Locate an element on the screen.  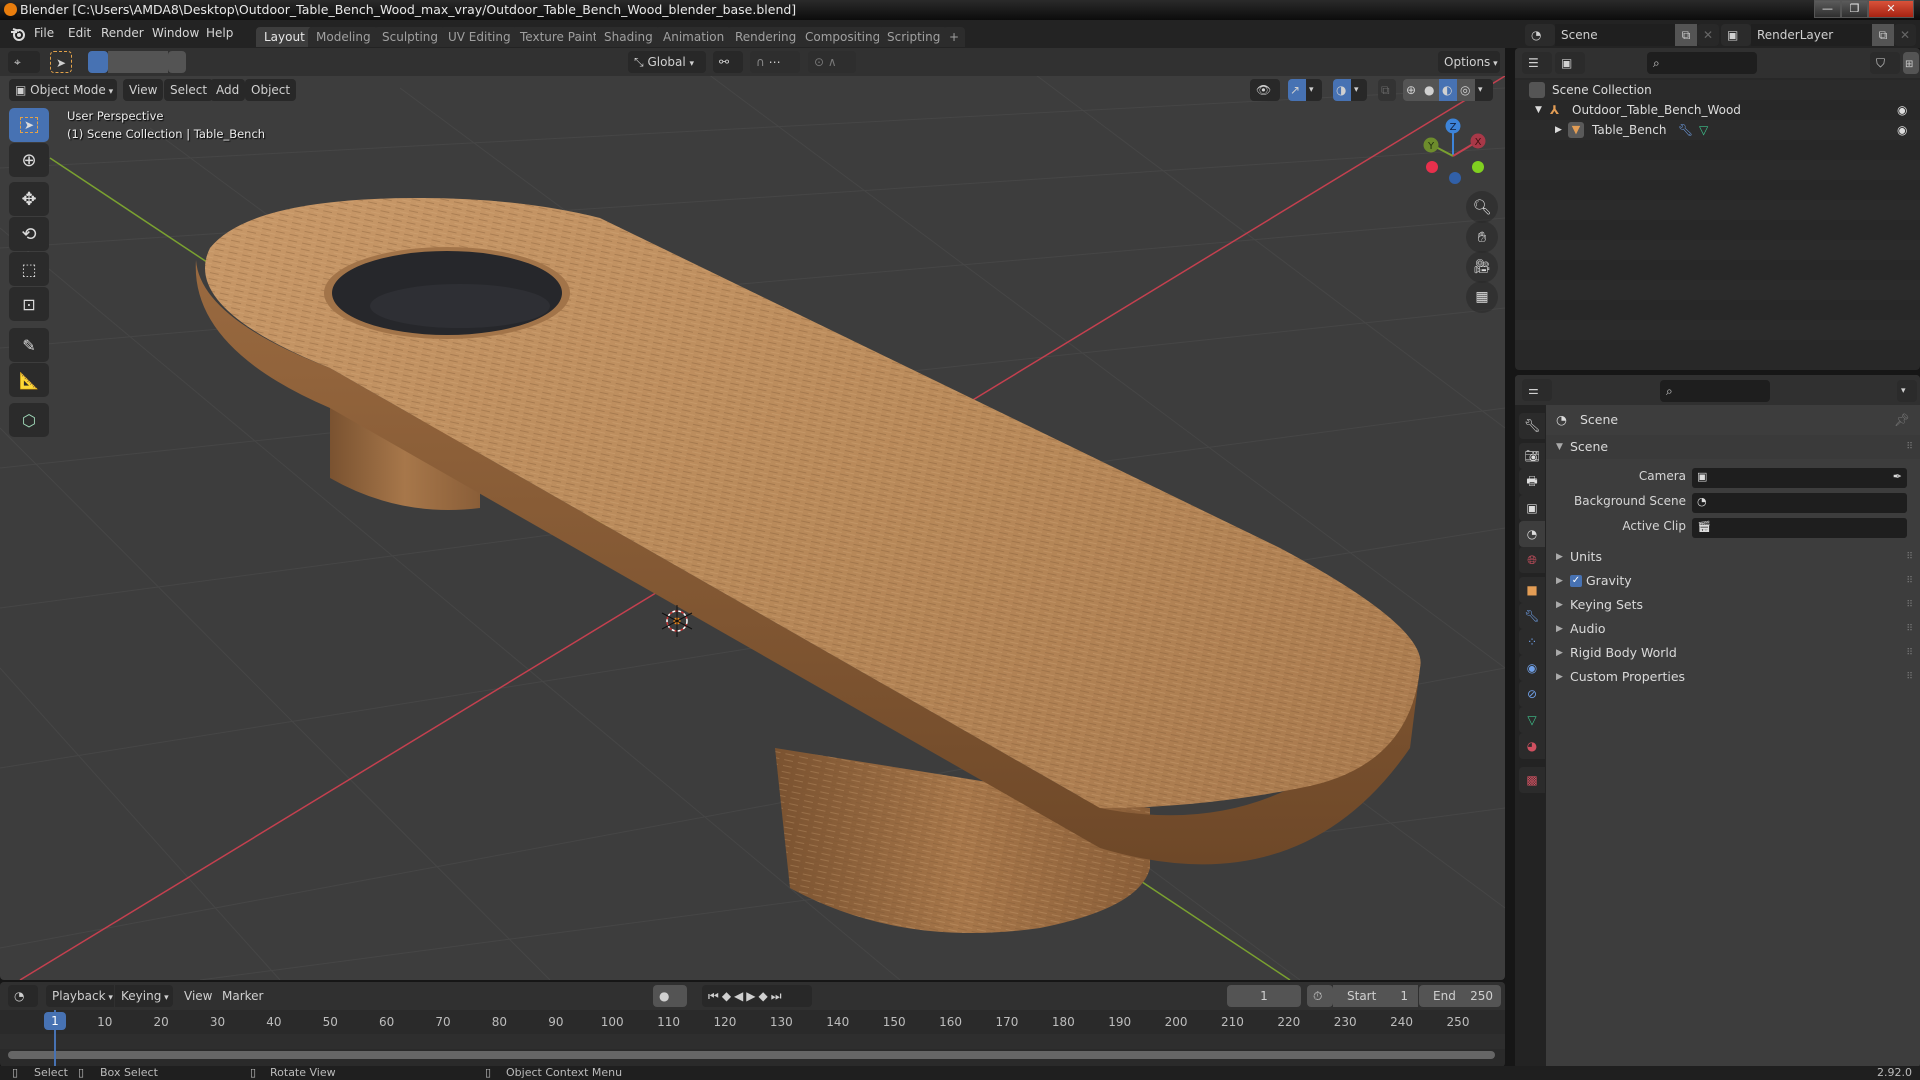
tab-uv-editing: UV Editing is located at coordinates (479, 37).